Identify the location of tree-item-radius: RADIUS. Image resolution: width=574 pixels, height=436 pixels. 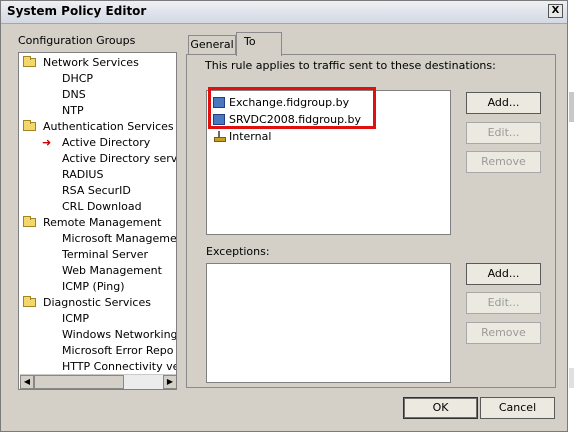
(82, 175).